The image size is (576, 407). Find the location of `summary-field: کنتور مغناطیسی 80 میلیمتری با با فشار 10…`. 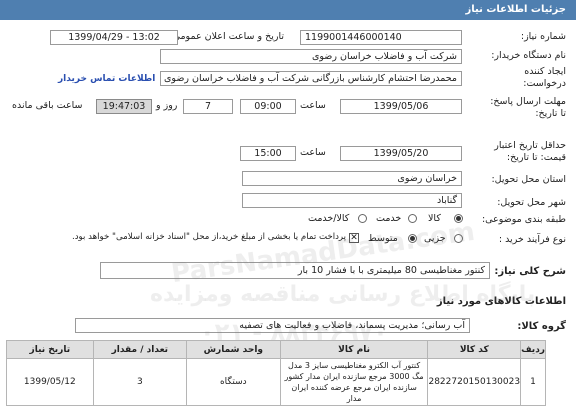

summary-field: کنتور مغناطیسی 80 میلیمتری با با فشار 10… is located at coordinates (295, 270).